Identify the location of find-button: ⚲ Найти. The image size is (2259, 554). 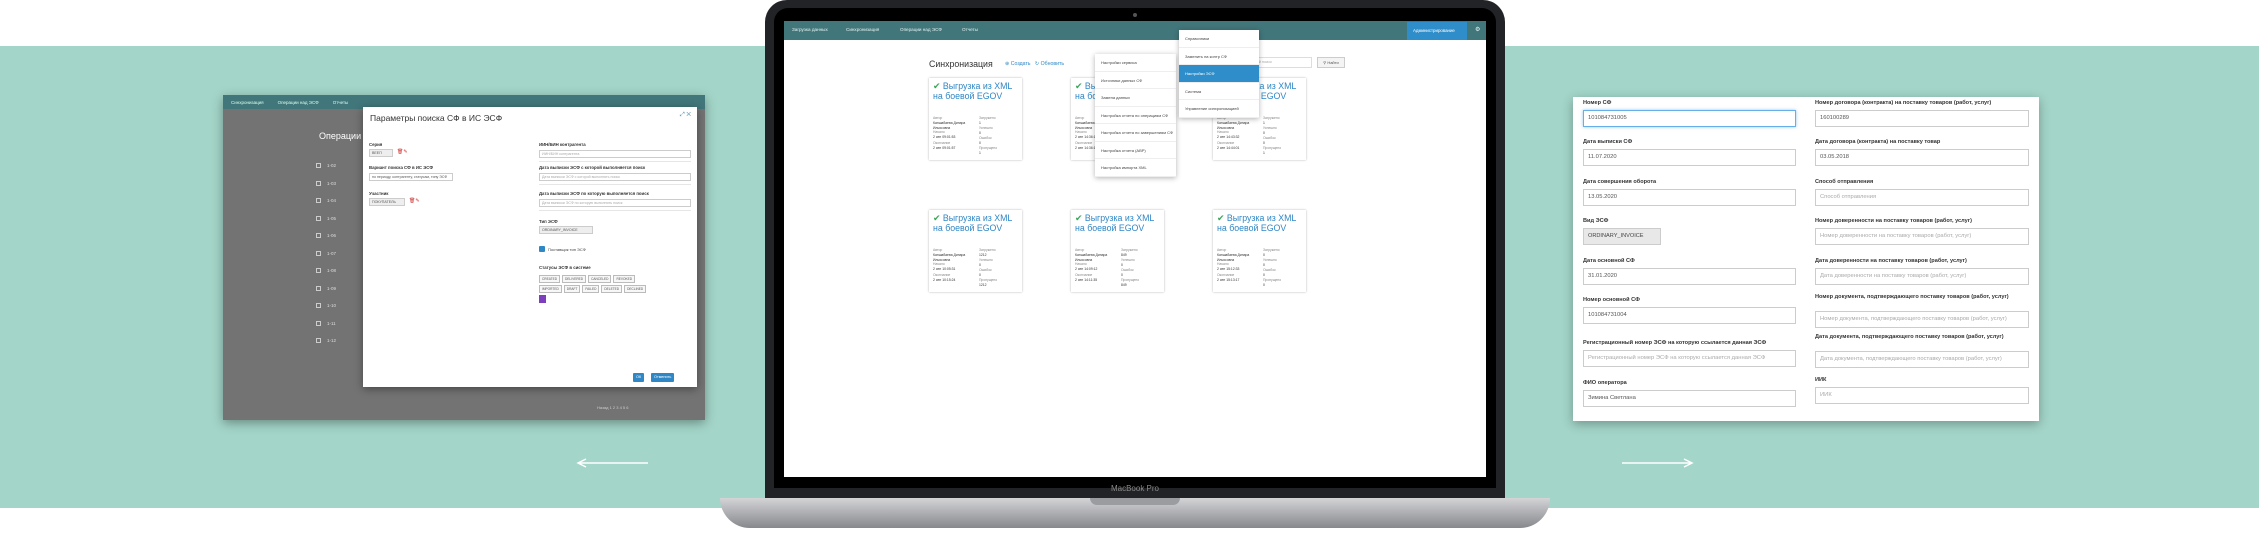
(1331, 62).